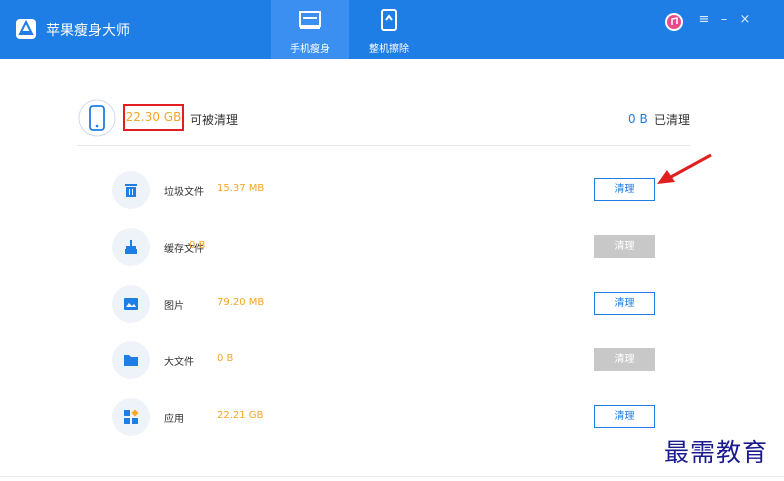  Describe the element at coordinates (624, 359) in the screenshot. I see `clean-large-files-button: 清理` at that location.